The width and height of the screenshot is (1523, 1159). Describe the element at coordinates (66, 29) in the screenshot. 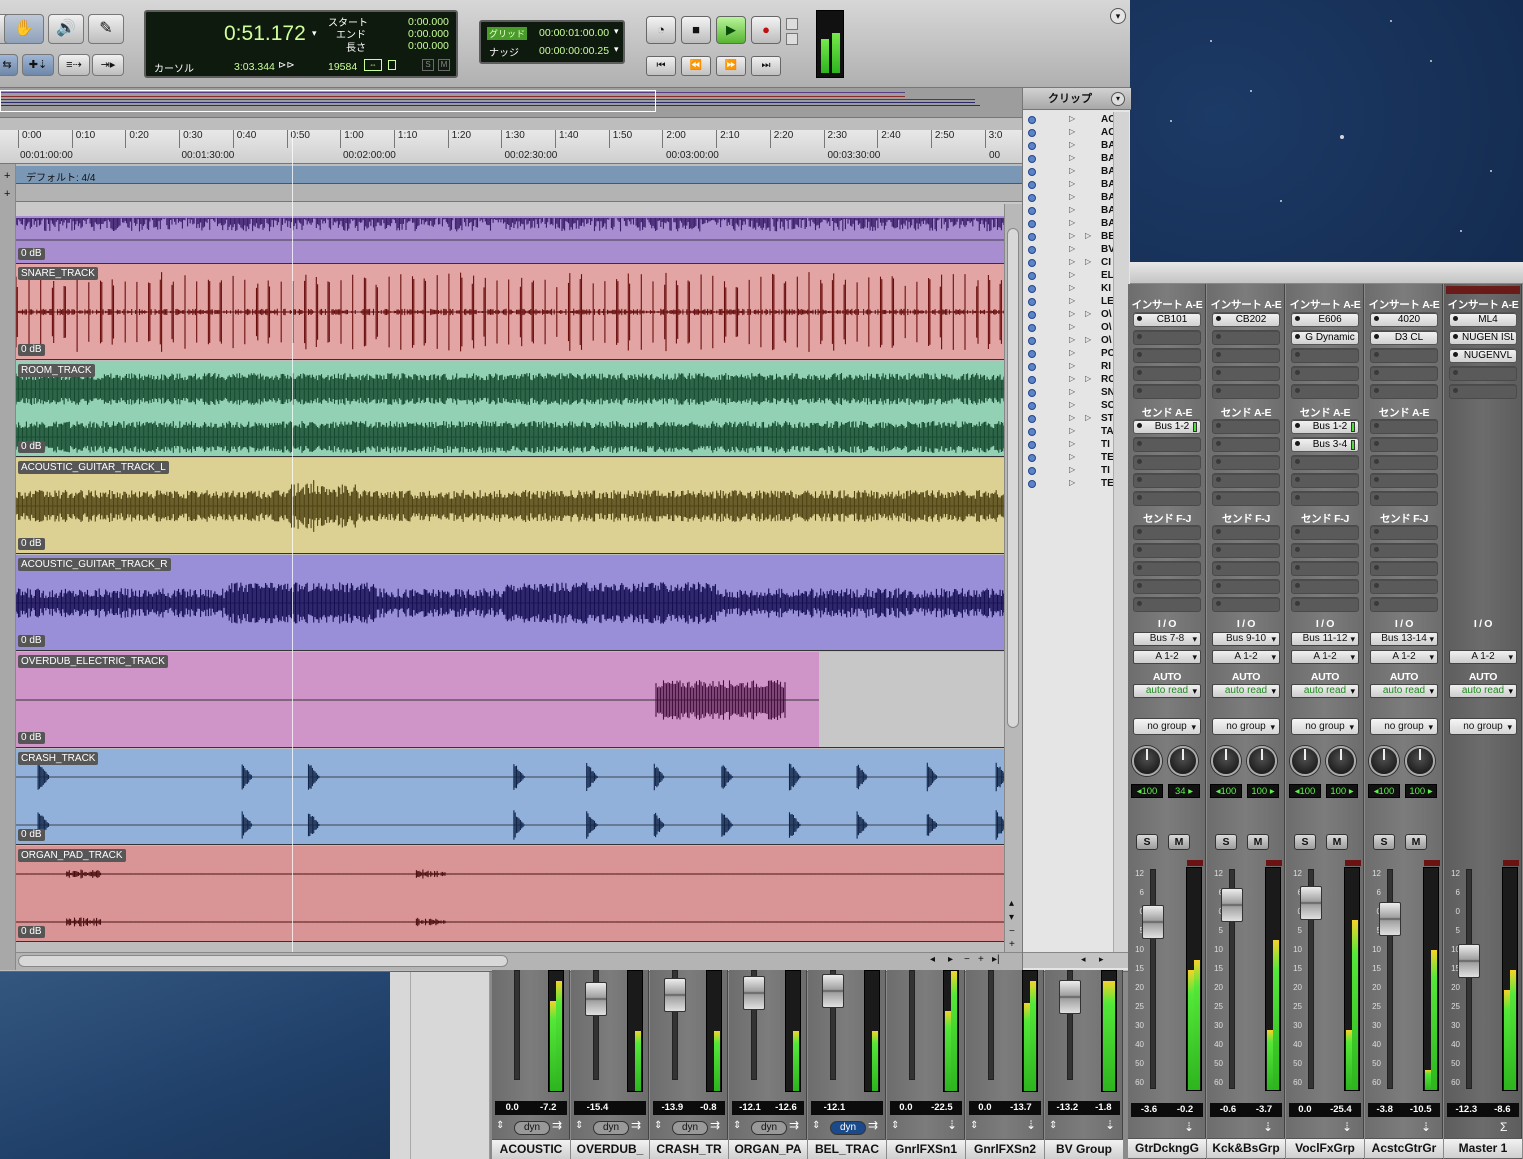

I see `speaker-tool: 🔊` at that location.